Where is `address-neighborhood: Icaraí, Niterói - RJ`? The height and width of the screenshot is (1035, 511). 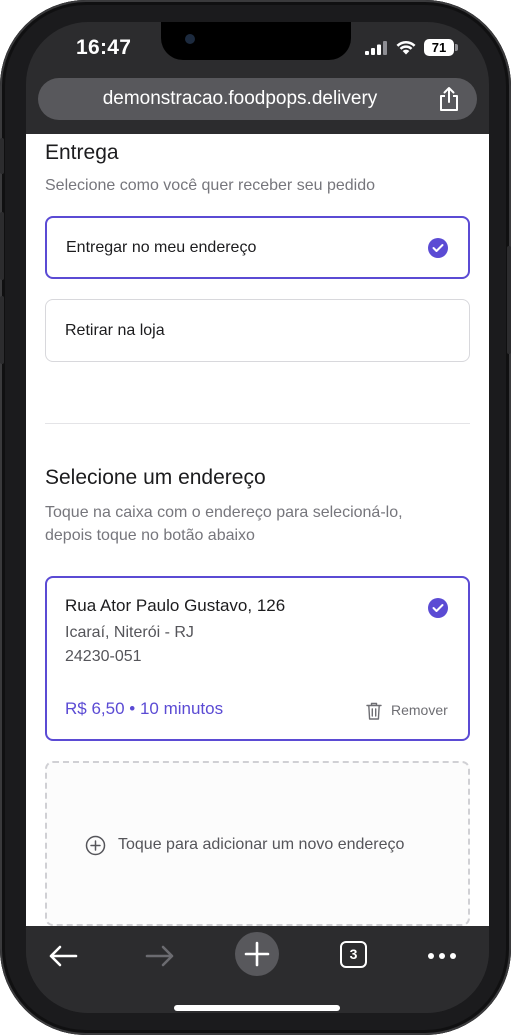
address-neighborhood: Icaraí, Niterói - RJ is located at coordinates (129, 632).